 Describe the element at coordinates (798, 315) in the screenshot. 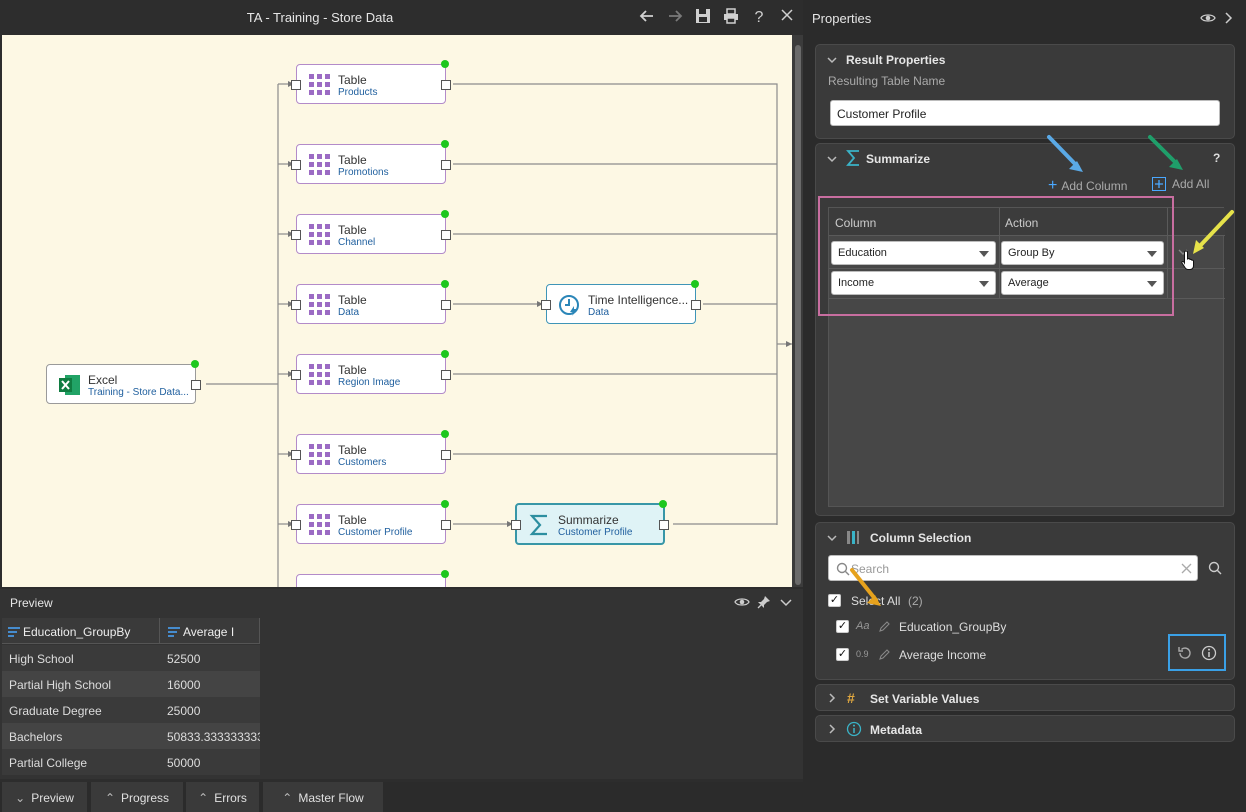

I see `scrollbar-thumb` at that location.